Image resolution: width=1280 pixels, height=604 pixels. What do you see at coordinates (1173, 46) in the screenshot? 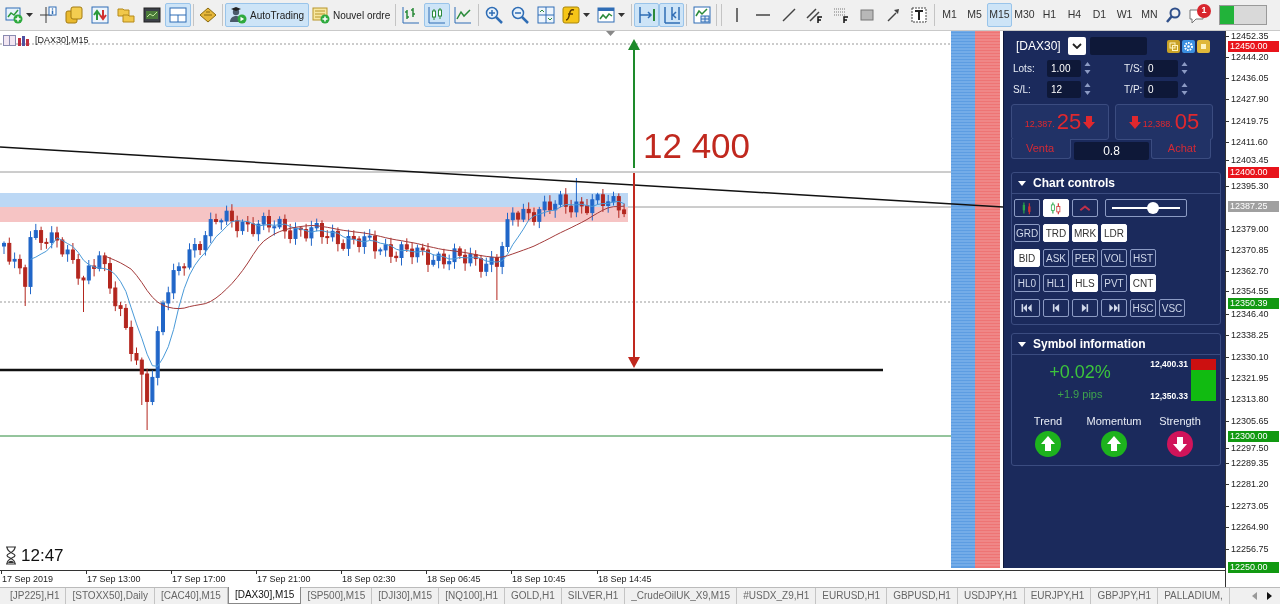
I see `overlapping-squares-icon` at bounding box center [1173, 46].